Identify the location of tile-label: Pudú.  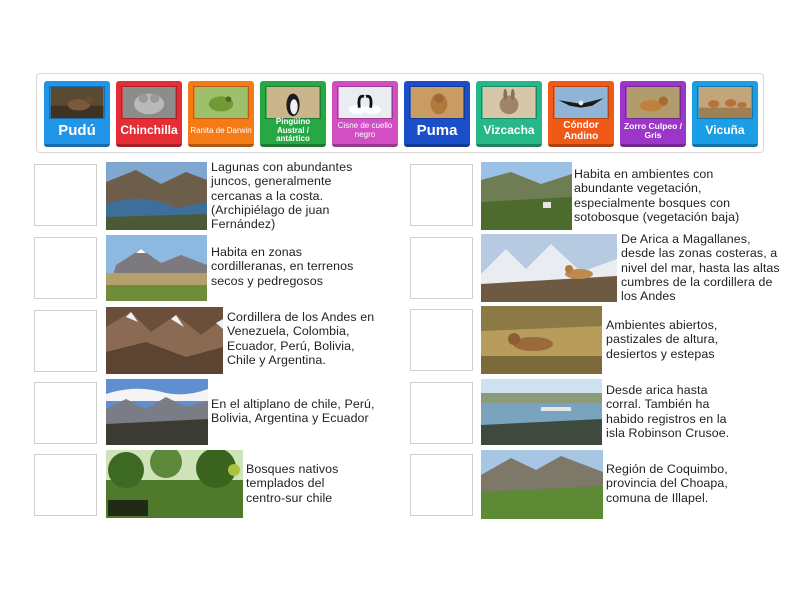
(77, 130).